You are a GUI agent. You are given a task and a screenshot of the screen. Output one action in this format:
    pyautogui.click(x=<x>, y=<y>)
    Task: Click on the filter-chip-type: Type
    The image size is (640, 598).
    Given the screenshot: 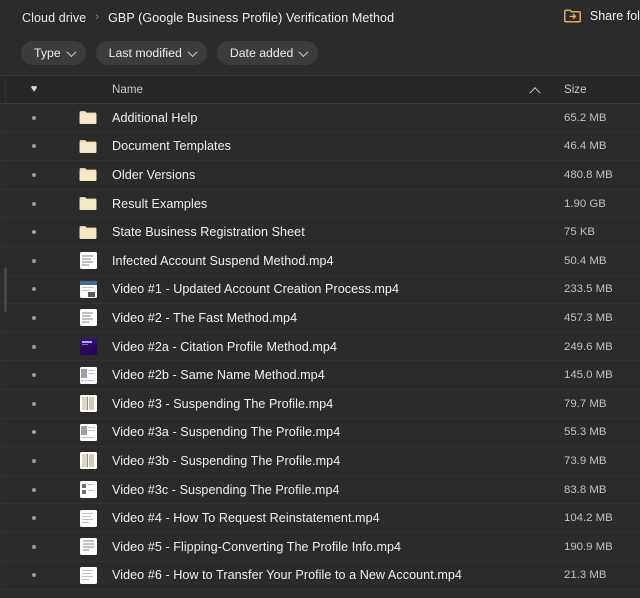 What is the action you would take?
    pyautogui.click(x=53, y=53)
    